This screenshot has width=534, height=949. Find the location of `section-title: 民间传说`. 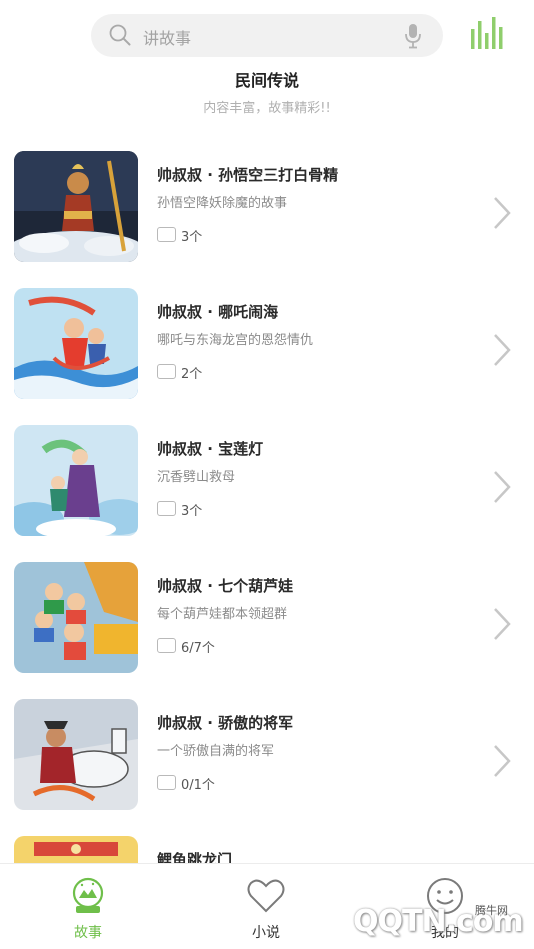

section-title: 民间传说 is located at coordinates (266, 80).